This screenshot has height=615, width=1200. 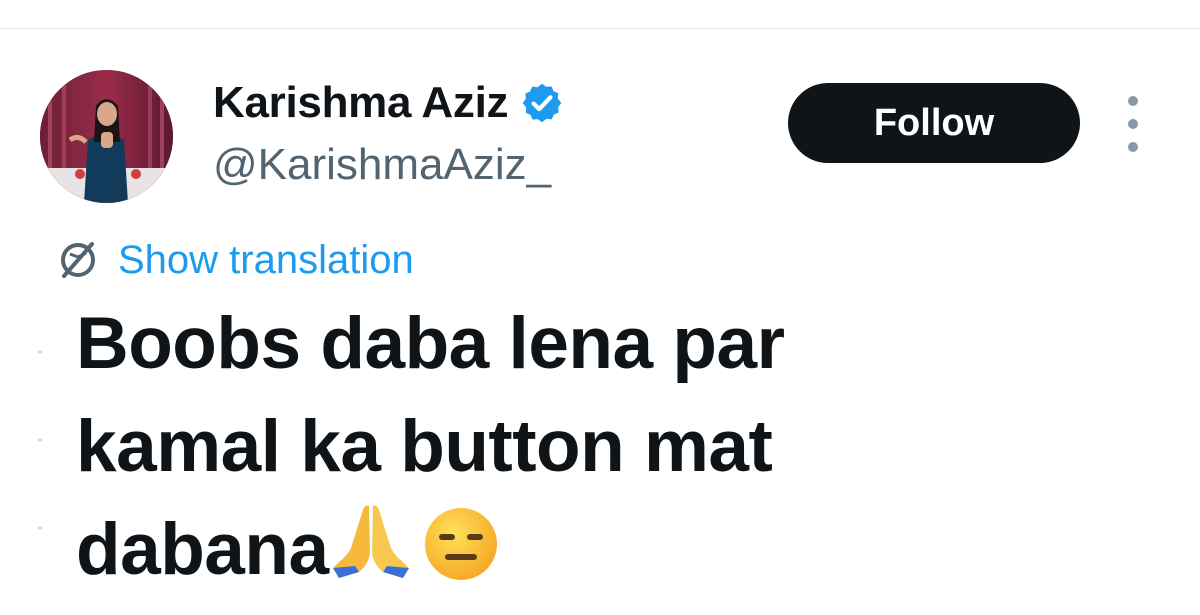 I want to click on folded-hands-emoji-icon, so click(x=370, y=541).